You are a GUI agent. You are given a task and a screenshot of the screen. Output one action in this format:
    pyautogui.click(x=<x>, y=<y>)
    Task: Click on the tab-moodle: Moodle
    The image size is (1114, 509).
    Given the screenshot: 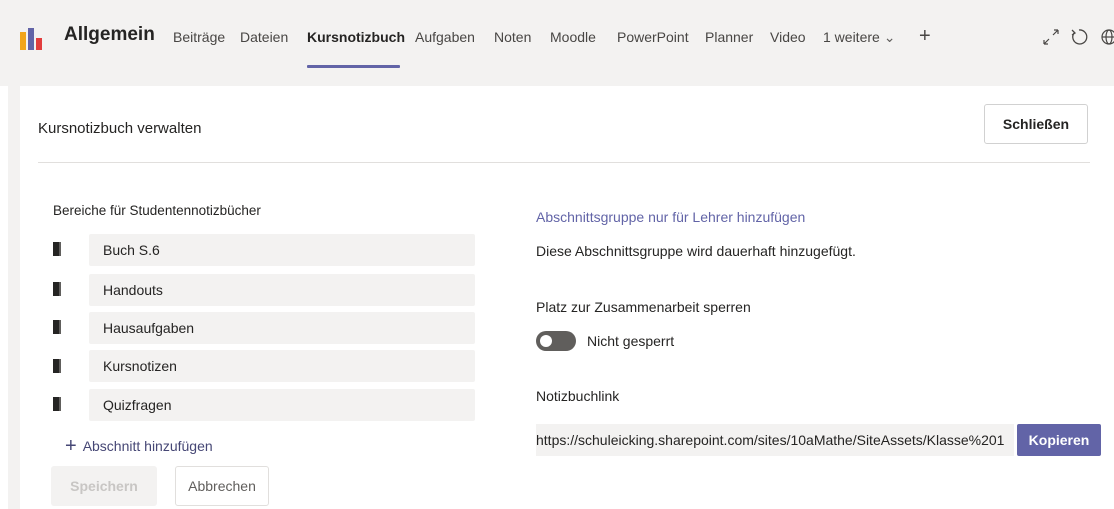 What is the action you would take?
    pyautogui.click(x=573, y=37)
    